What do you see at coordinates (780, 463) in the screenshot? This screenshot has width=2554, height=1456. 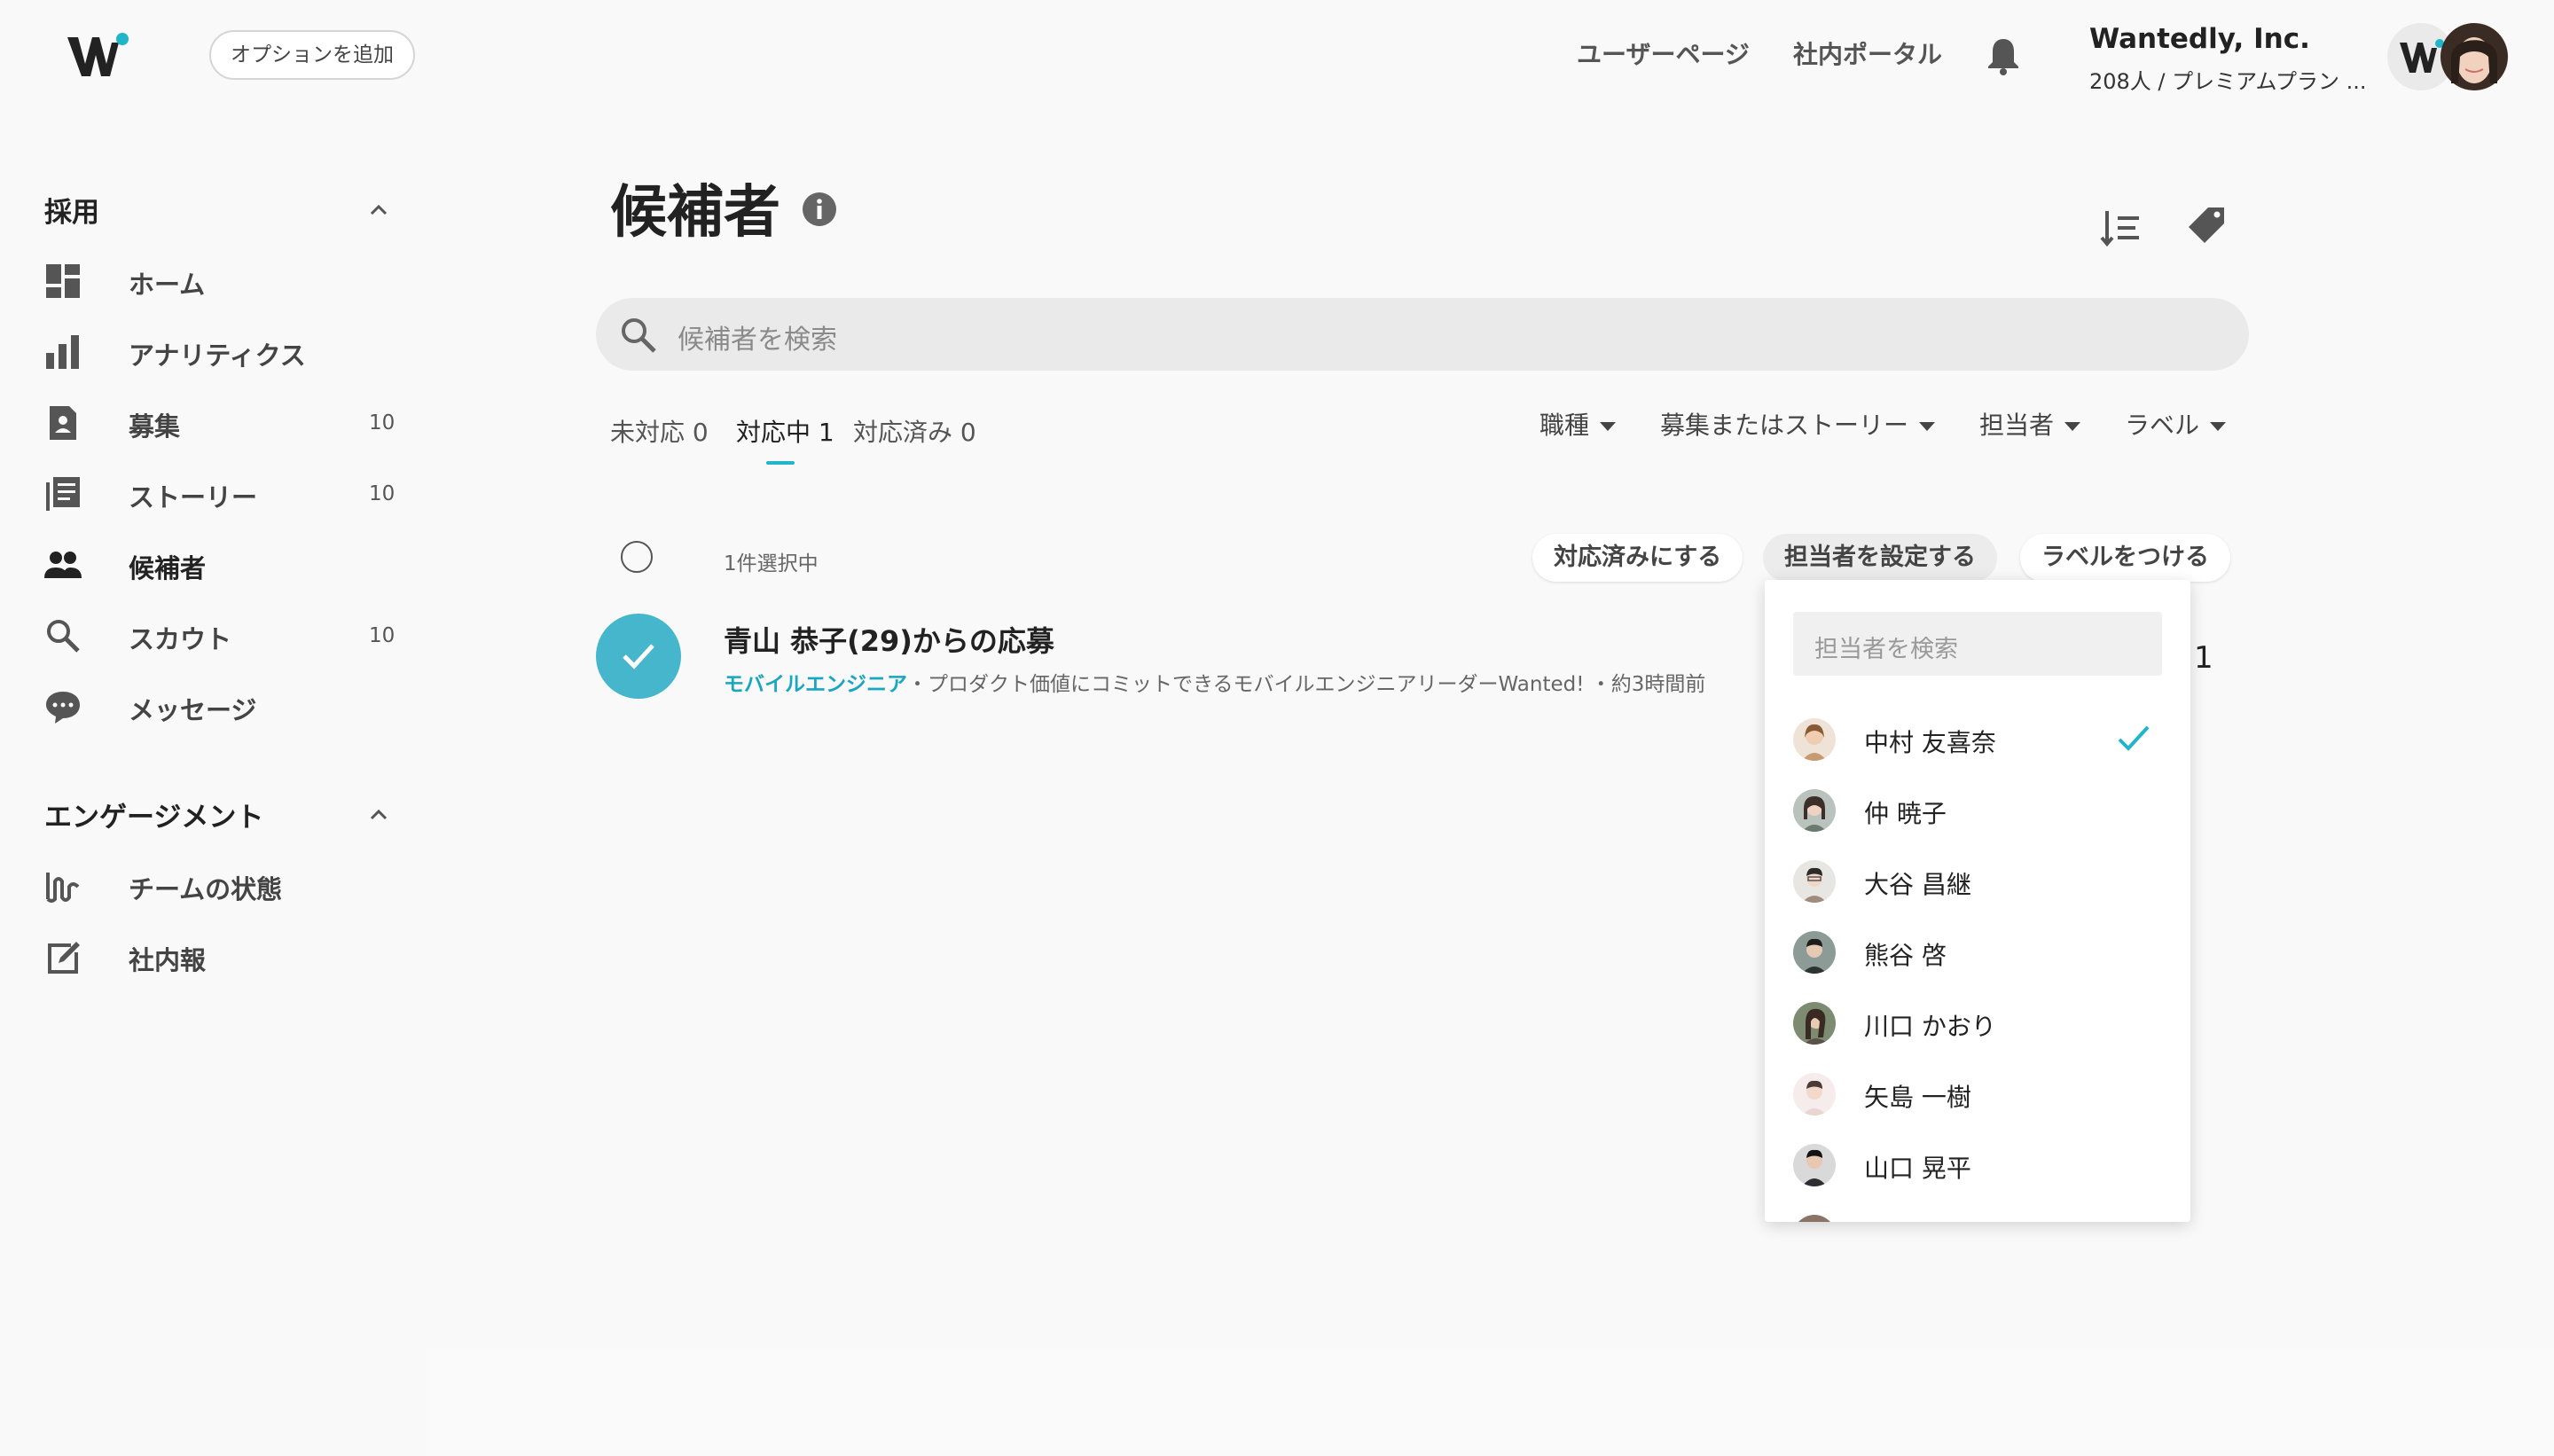 I see `active-tab-indicator` at bounding box center [780, 463].